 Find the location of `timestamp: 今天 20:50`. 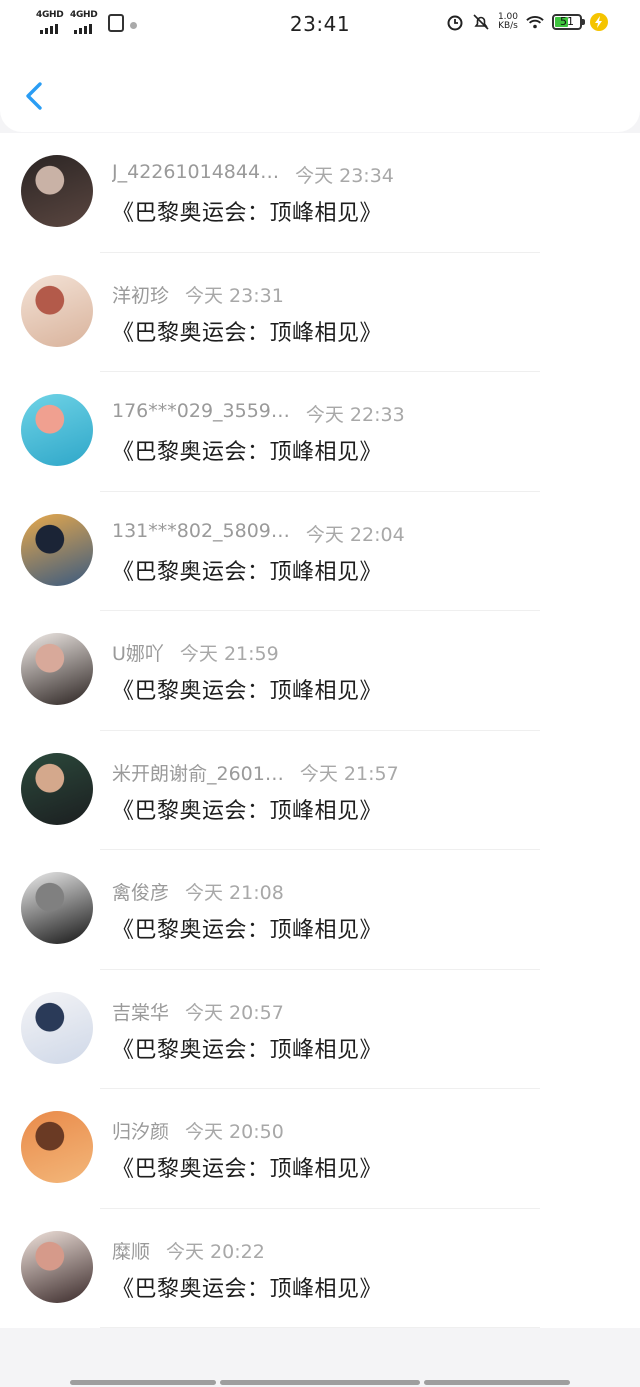

timestamp: 今天 20:50 is located at coordinates (234, 1132).